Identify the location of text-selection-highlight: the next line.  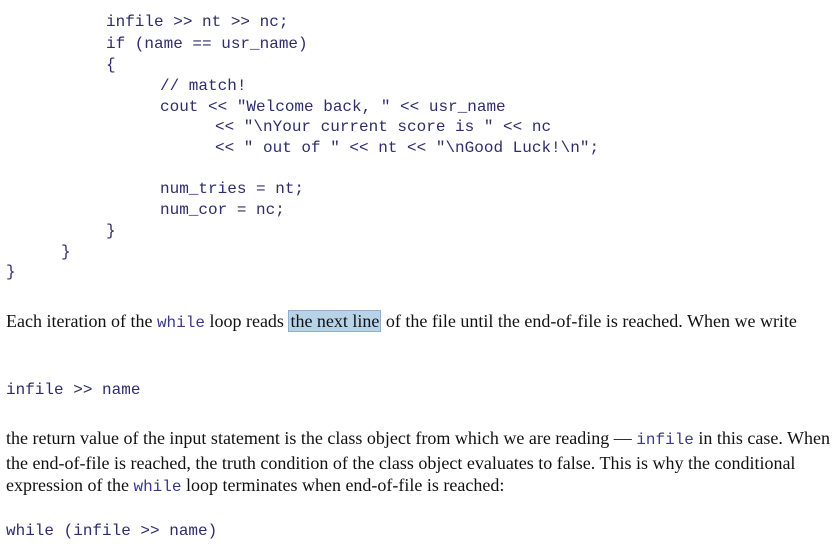
(335, 321).